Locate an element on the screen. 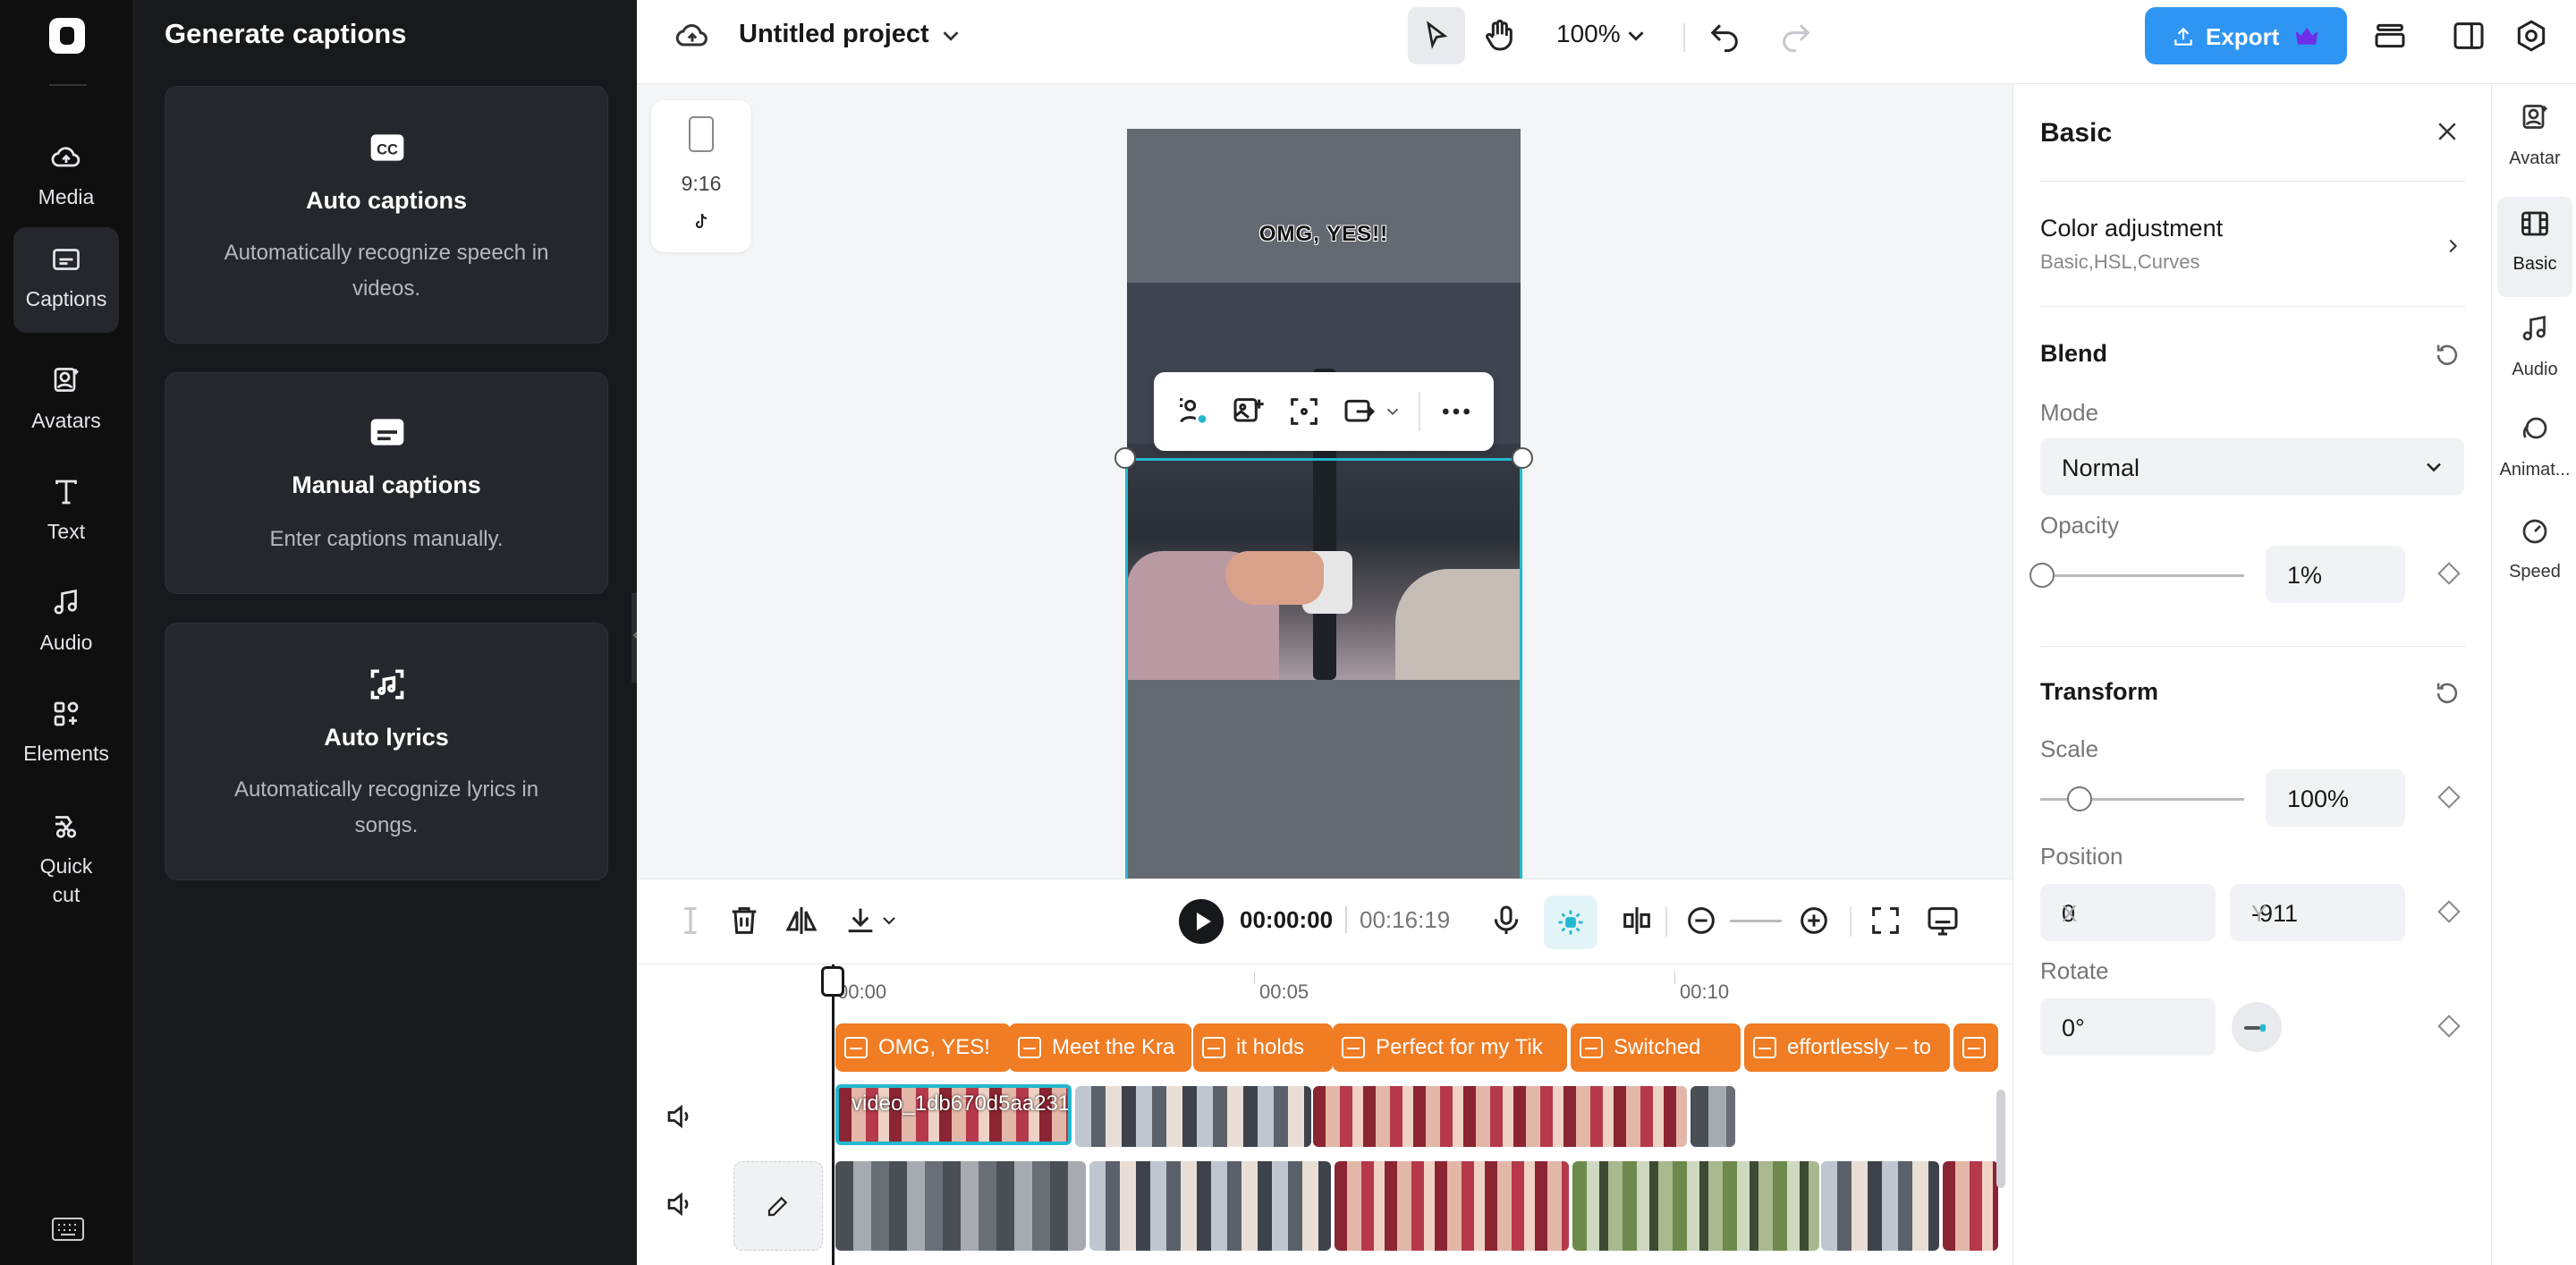  caption-clip: OMG, YES! is located at coordinates (923, 1047).